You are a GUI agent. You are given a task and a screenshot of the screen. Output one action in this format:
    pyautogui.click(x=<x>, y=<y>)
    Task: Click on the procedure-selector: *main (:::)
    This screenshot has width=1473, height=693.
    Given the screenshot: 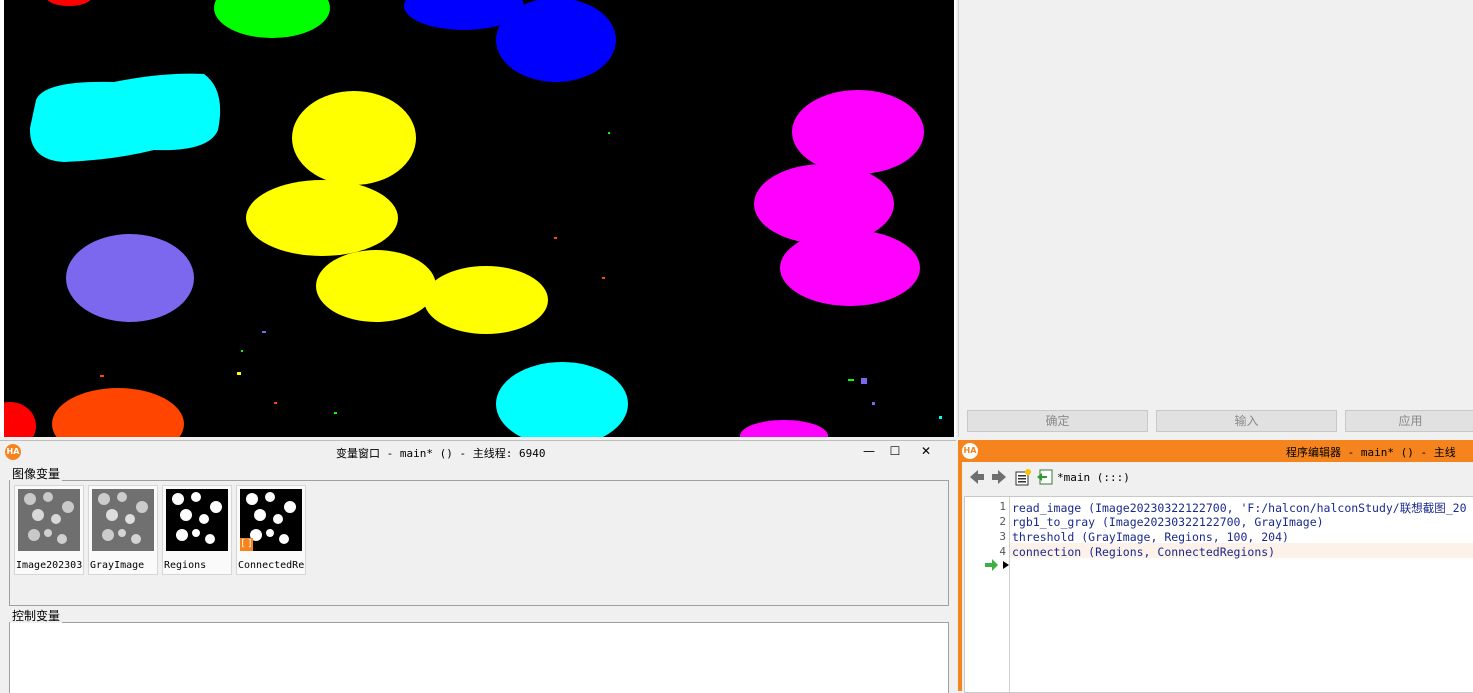 What is the action you would take?
    pyautogui.click(x=1093, y=477)
    